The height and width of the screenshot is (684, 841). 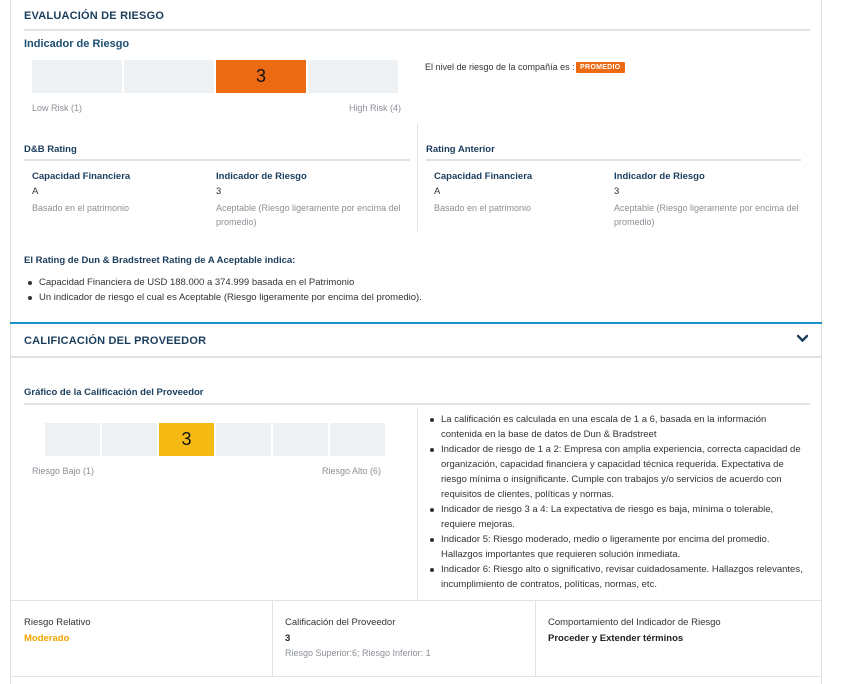 What do you see at coordinates (634, 222) in the screenshot?
I see `anterior-indicador-desc-2: promedio)` at bounding box center [634, 222].